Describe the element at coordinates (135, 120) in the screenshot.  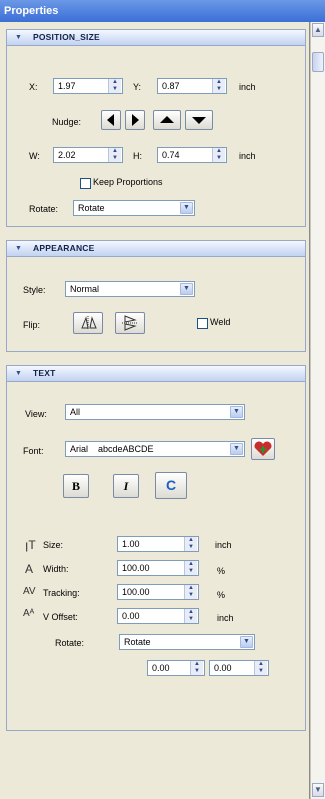
I see `nudge-right-button` at that location.